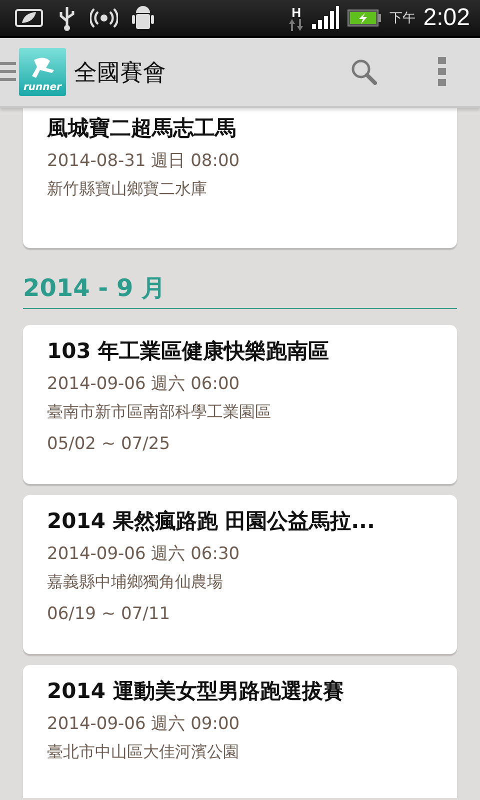 The width and height of the screenshot is (480, 800). Describe the element at coordinates (240, 691) in the screenshot. I see `event-title: 2014 運動美女型男路跑選拔賽` at that location.